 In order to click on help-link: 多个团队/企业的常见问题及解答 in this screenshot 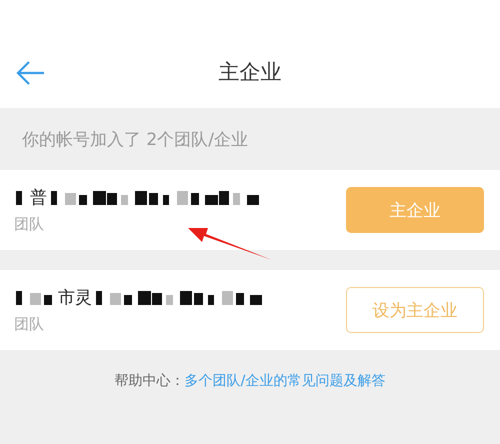, I will do `click(285, 381)`.